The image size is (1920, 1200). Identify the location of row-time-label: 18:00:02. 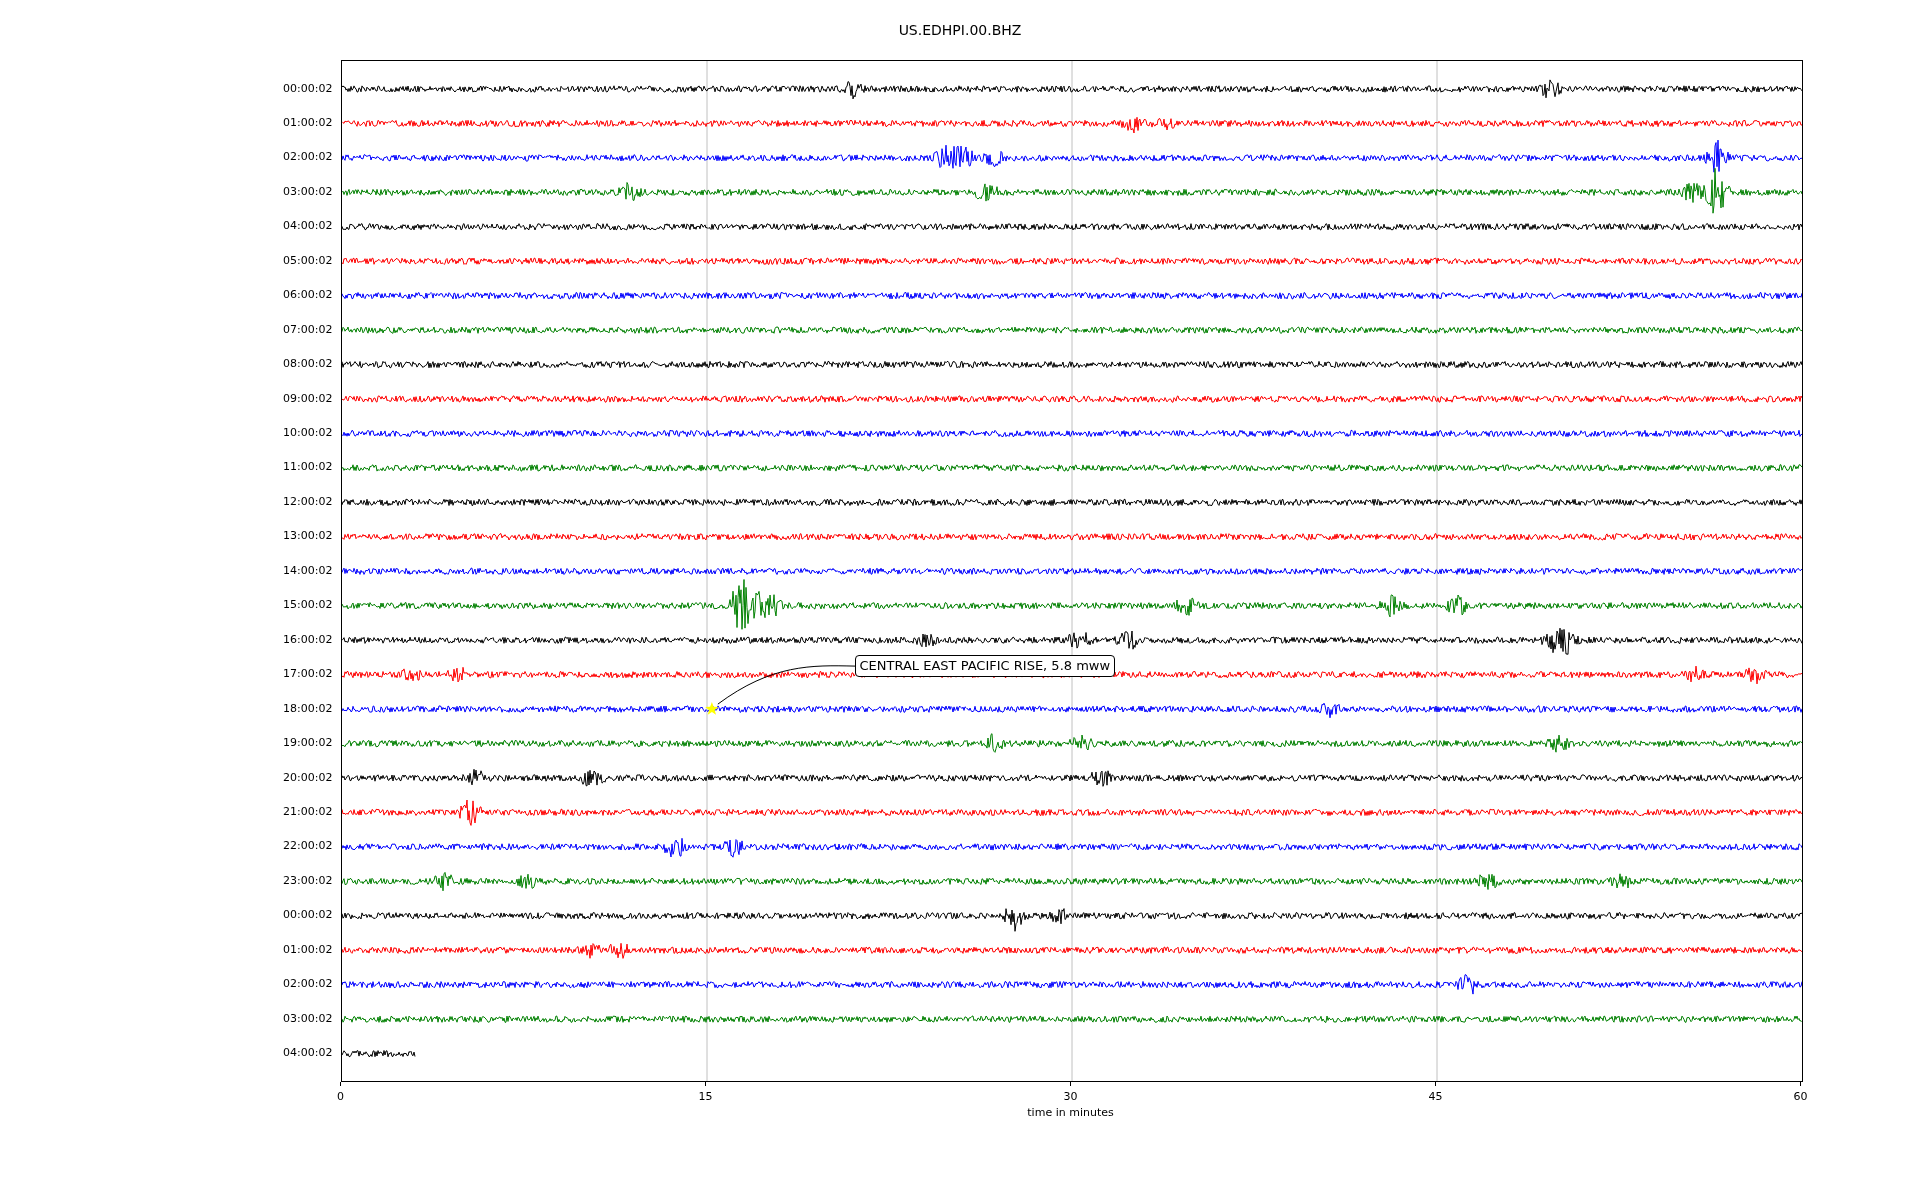
(308, 708).